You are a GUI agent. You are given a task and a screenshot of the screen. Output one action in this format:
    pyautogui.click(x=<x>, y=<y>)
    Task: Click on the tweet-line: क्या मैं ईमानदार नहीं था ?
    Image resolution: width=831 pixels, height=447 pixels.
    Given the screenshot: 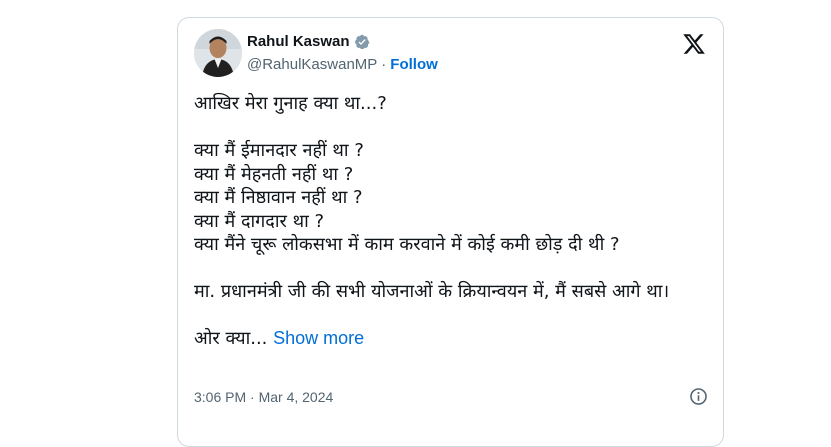 What is the action you would take?
    pyautogui.click(x=279, y=150)
    